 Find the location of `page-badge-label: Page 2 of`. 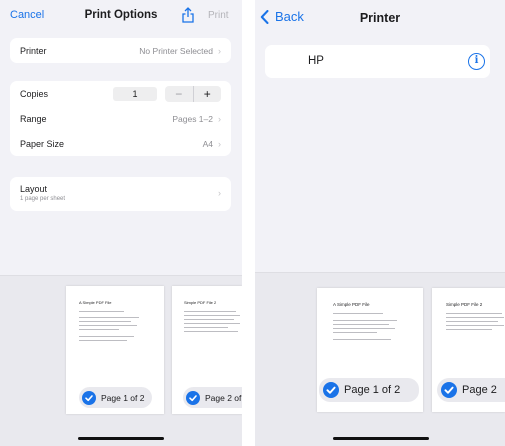

page-badge-label: Page 2 of is located at coordinates (223, 397).